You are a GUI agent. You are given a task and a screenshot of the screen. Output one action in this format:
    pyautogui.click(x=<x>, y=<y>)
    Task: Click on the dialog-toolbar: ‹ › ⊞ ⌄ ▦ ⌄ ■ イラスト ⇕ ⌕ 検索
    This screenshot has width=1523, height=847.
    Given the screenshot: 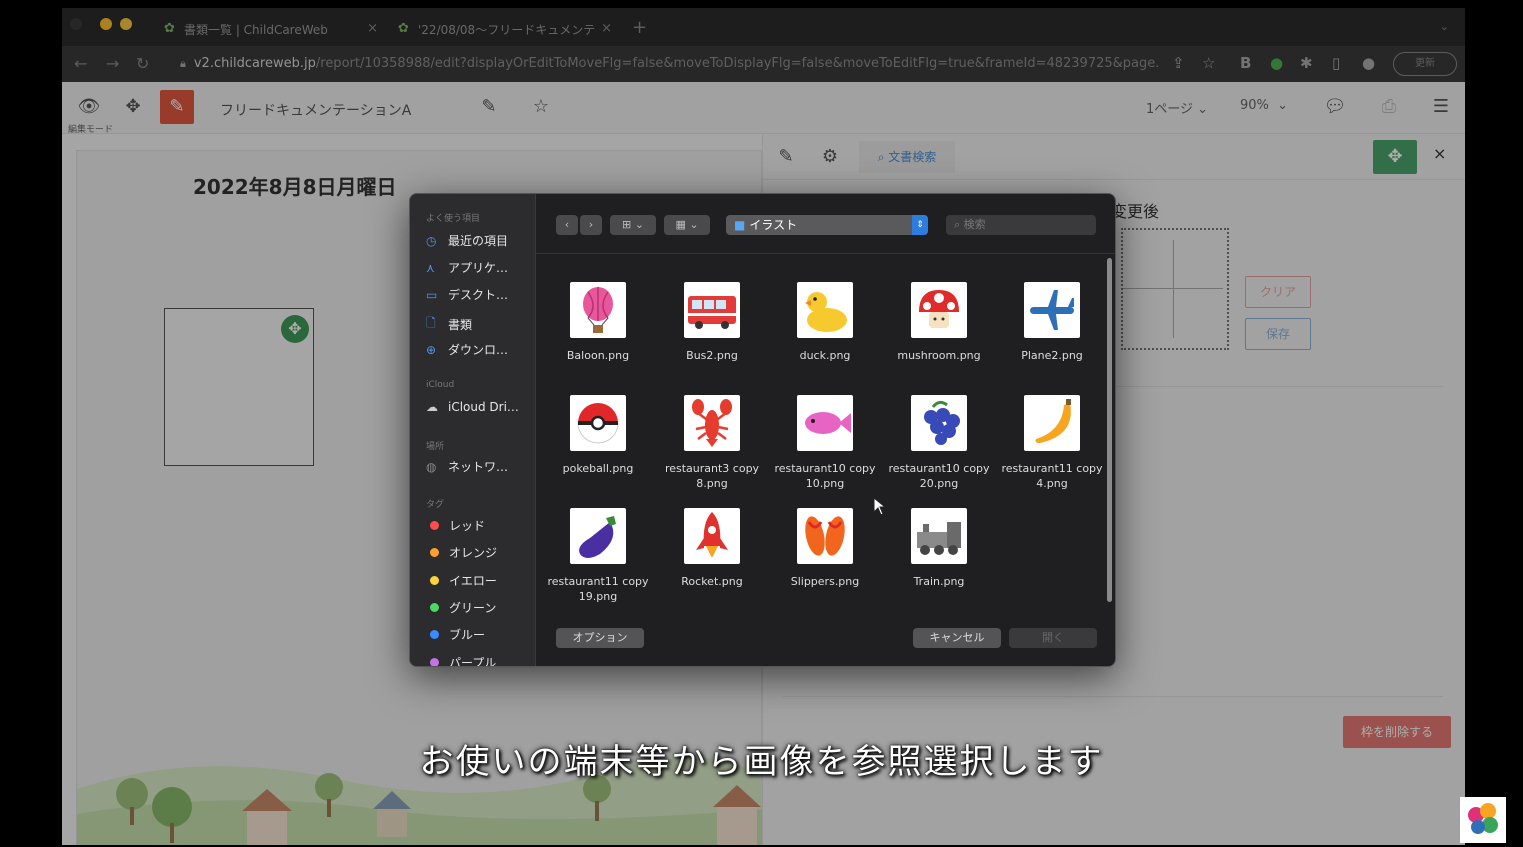 What is the action you would take?
    pyautogui.click(x=825, y=224)
    